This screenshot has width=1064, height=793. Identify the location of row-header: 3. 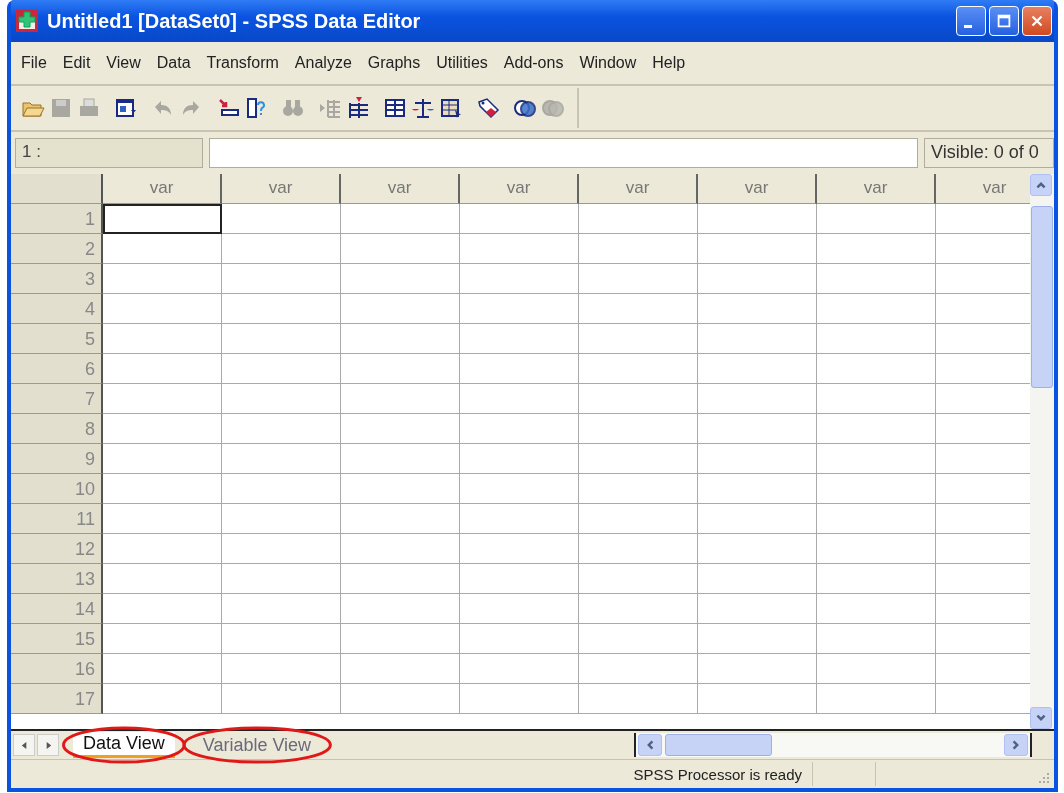
(57, 279).